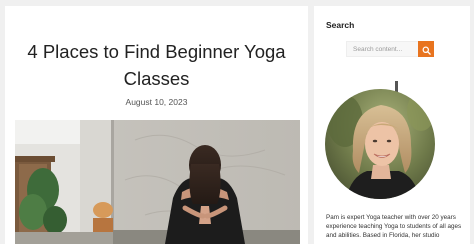  I want to click on post-date: August 10, 2023, so click(156, 102).